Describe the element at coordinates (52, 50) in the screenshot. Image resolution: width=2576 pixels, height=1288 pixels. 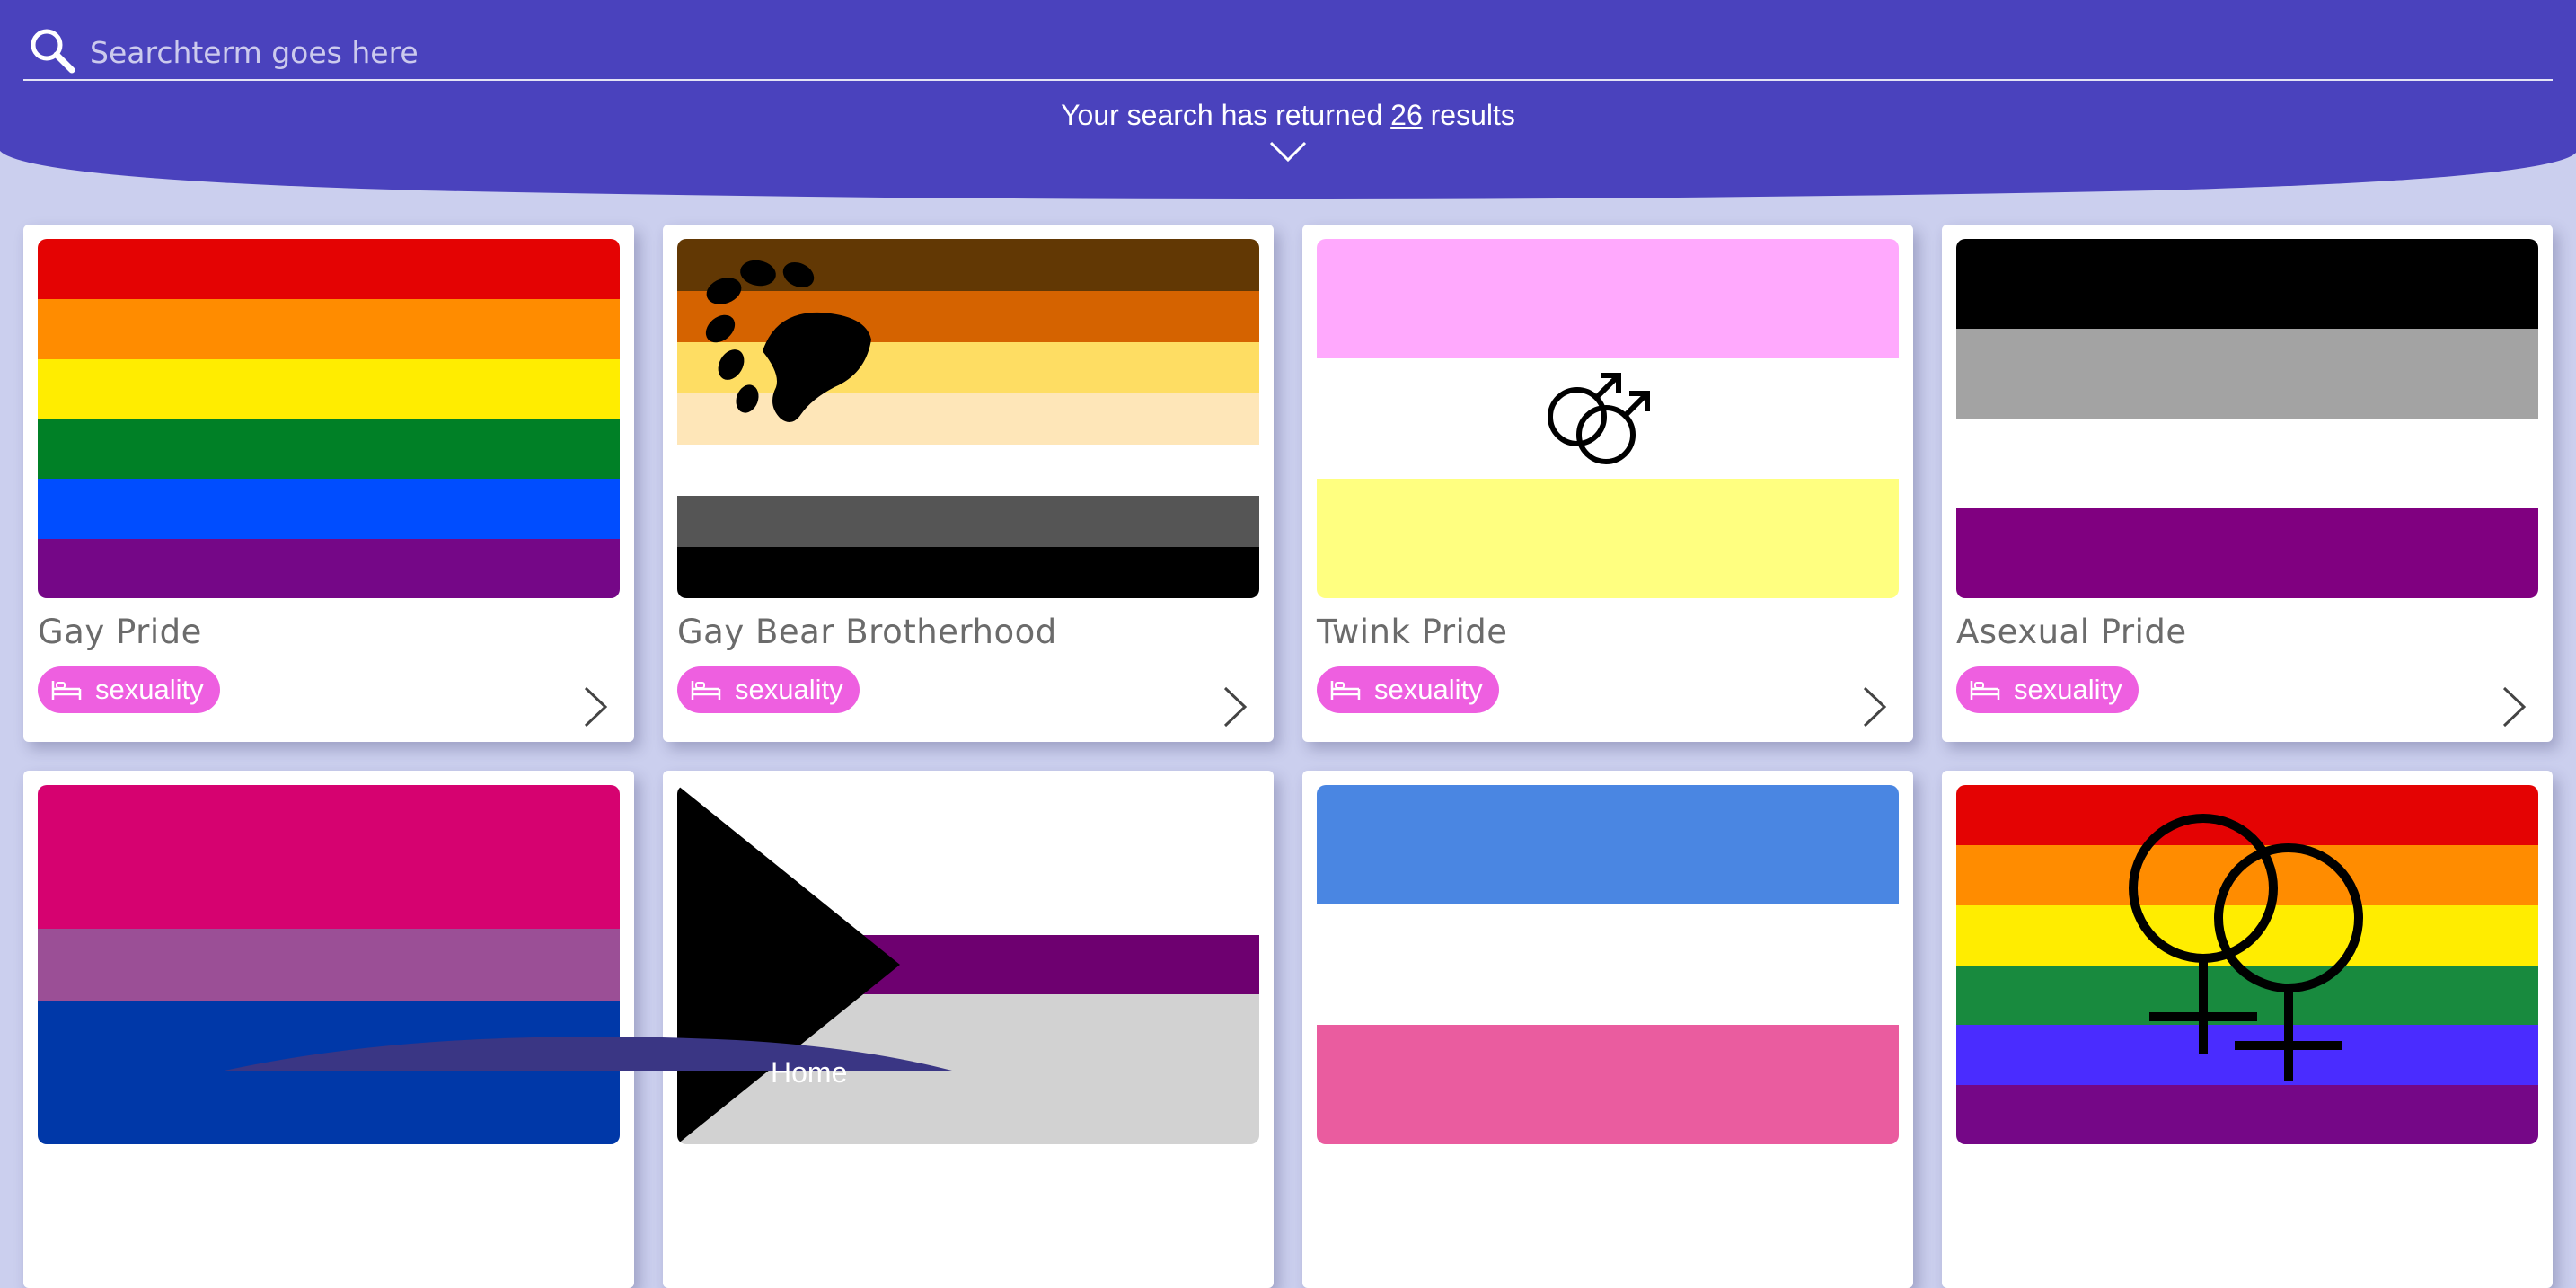
I see `search-icon` at that location.